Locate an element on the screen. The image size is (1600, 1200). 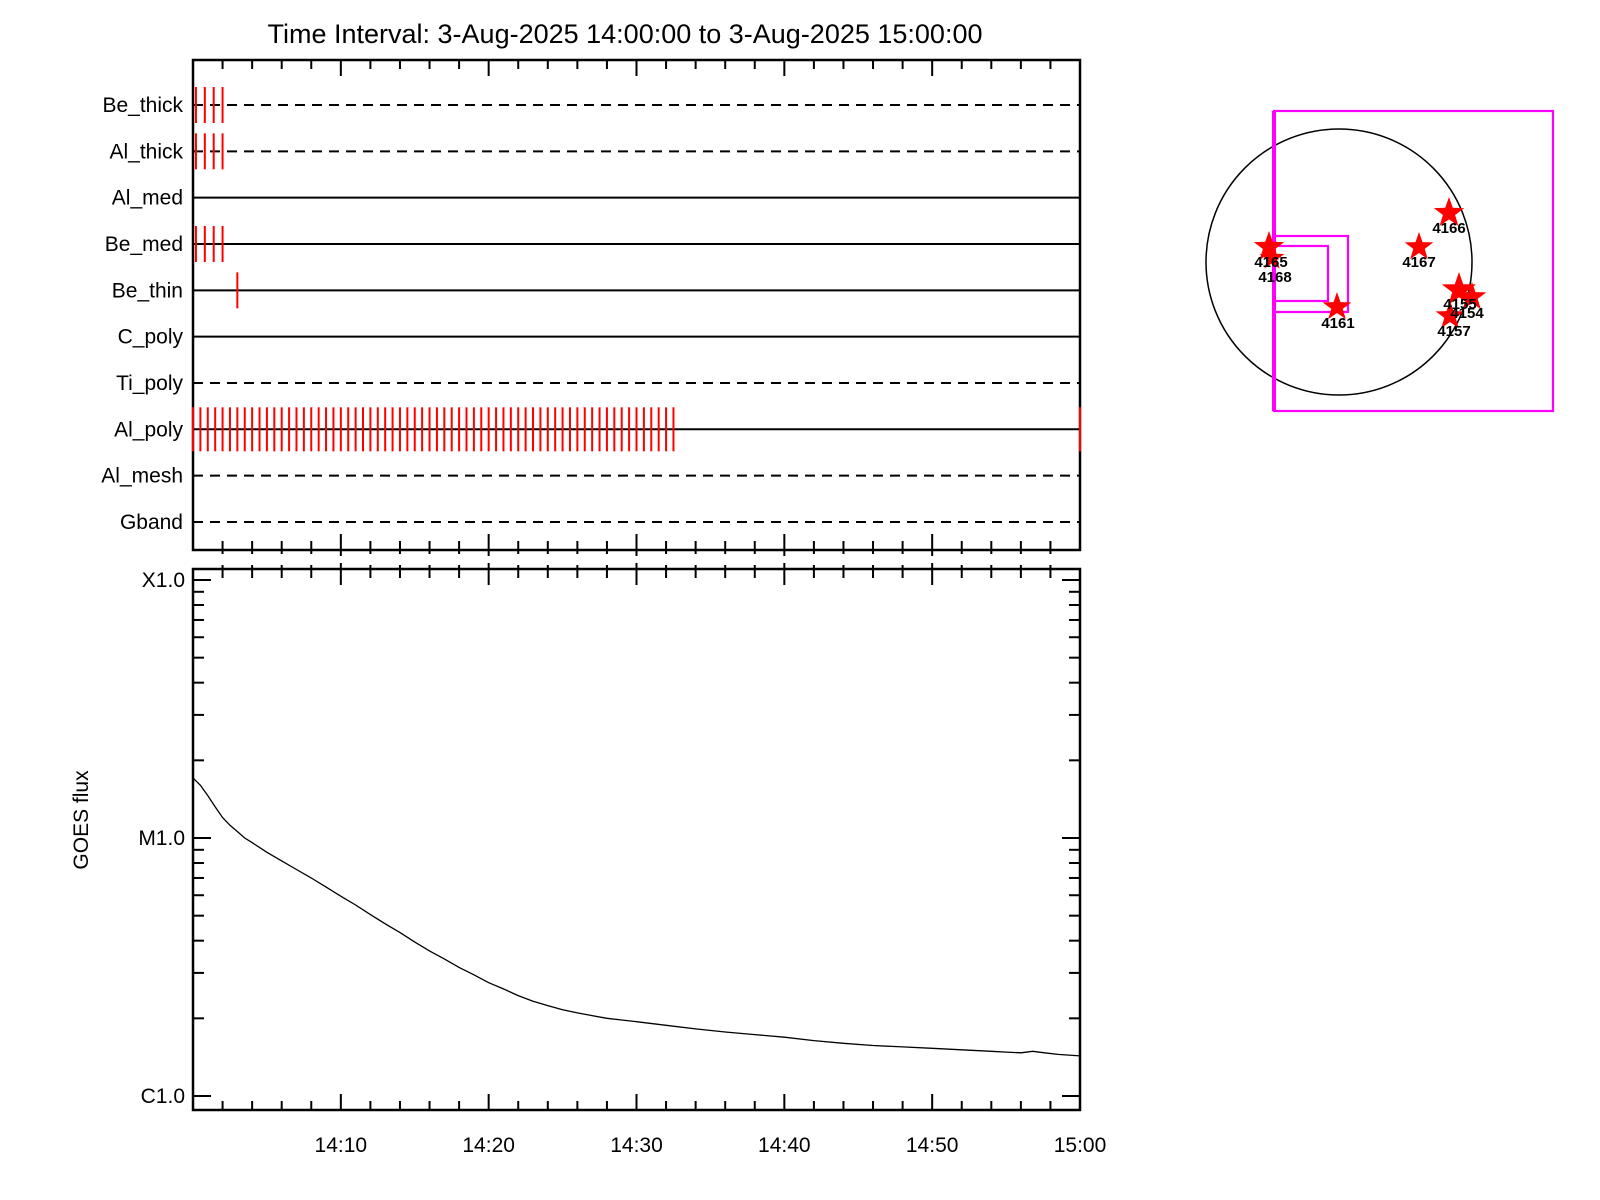
active-region-label-4165: 4165 is located at coordinates (1270, 262).